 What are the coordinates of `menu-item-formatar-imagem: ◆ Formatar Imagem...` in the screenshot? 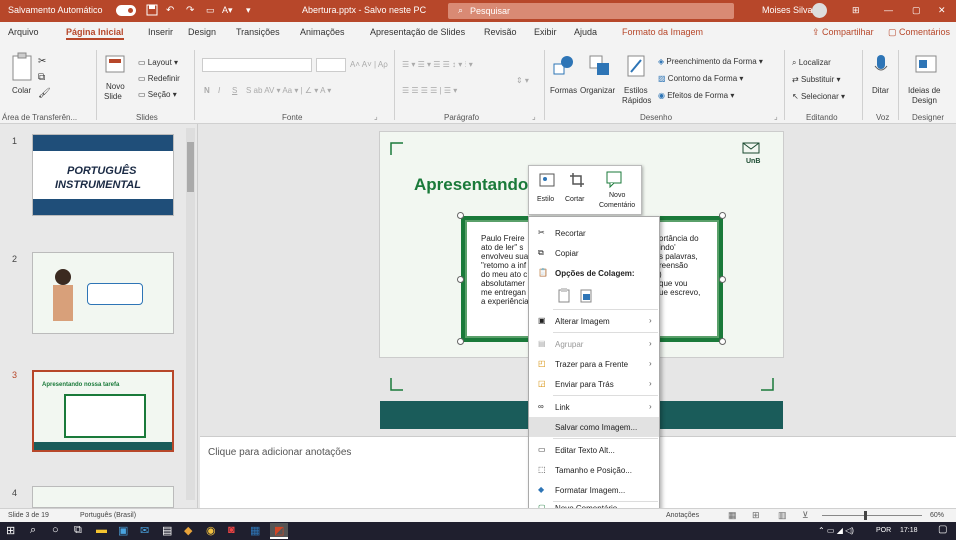 It's located at (594, 490).